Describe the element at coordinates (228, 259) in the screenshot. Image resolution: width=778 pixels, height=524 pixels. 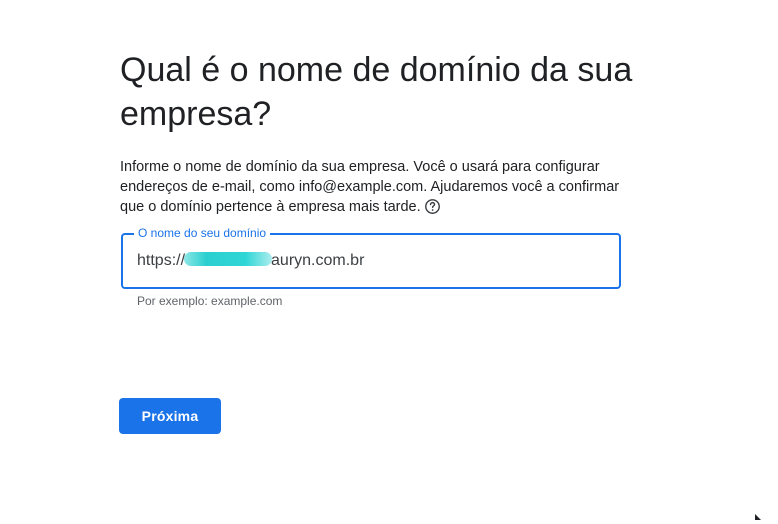
I see `redaction-mark` at that location.